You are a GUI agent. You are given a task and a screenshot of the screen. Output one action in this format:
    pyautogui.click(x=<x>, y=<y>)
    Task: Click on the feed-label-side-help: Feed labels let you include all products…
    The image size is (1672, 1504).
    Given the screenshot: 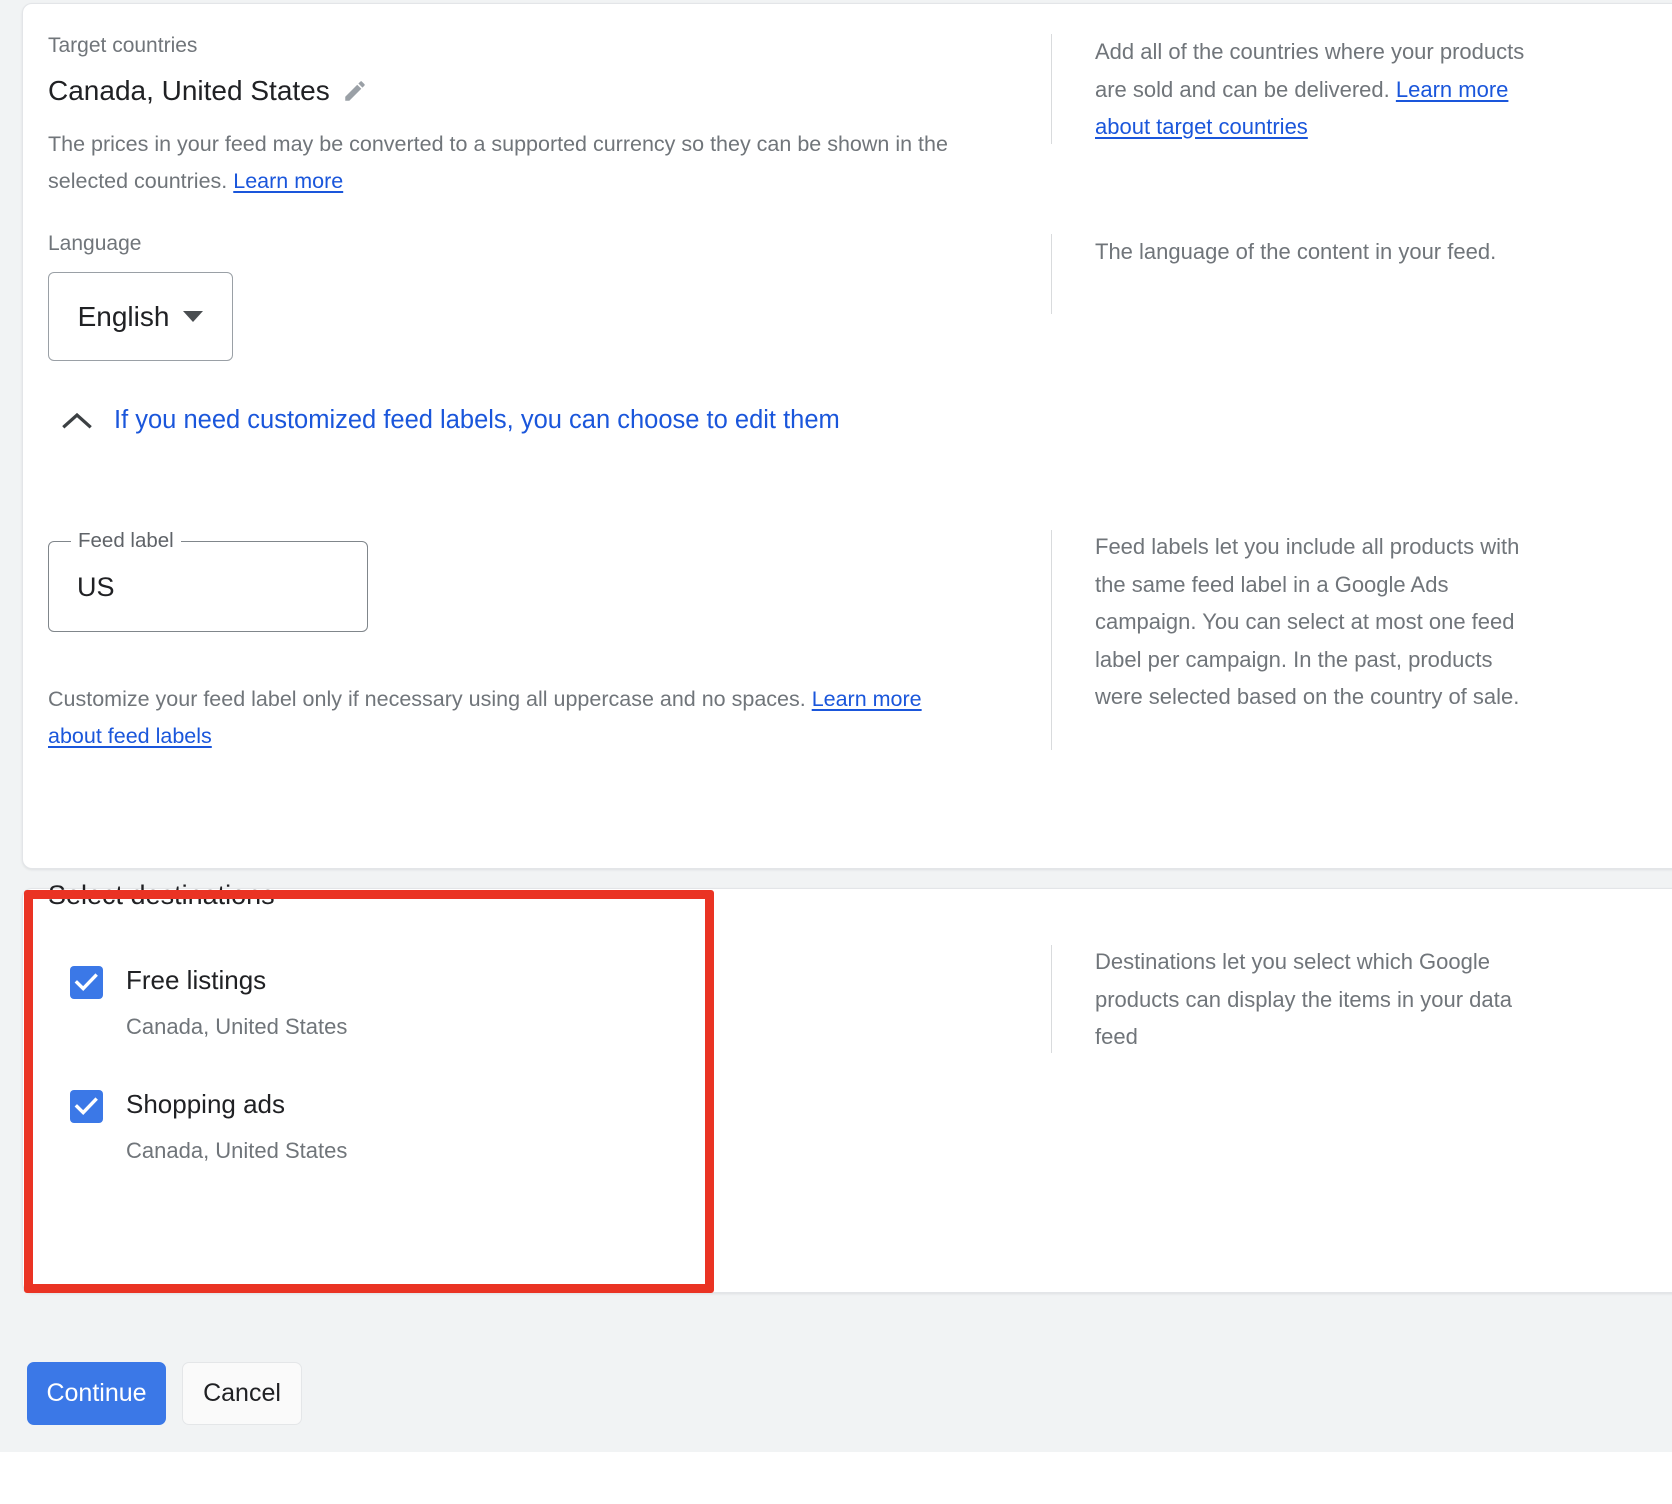 What is the action you would take?
    pyautogui.click(x=1307, y=621)
    